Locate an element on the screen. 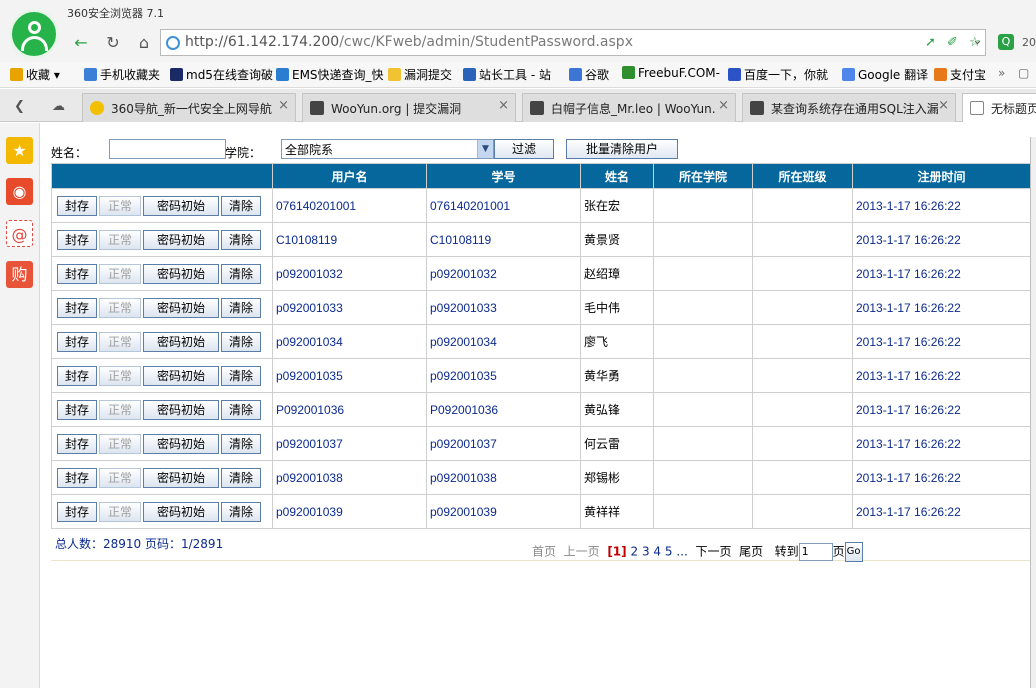 This screenshot has height=688, width=1036. google-icon is located at coordinates (575, 74).